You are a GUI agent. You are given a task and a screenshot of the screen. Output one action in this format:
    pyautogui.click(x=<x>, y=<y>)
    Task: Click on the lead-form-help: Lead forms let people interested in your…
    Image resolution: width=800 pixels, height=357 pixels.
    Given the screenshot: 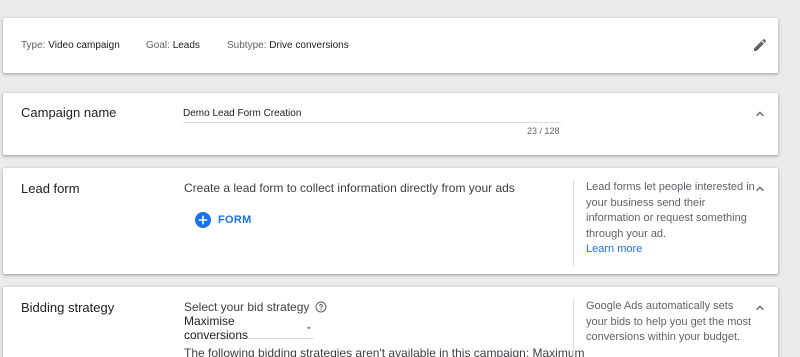 What is the action you would take?
    pyautogui.click(x=671, y=219)
    